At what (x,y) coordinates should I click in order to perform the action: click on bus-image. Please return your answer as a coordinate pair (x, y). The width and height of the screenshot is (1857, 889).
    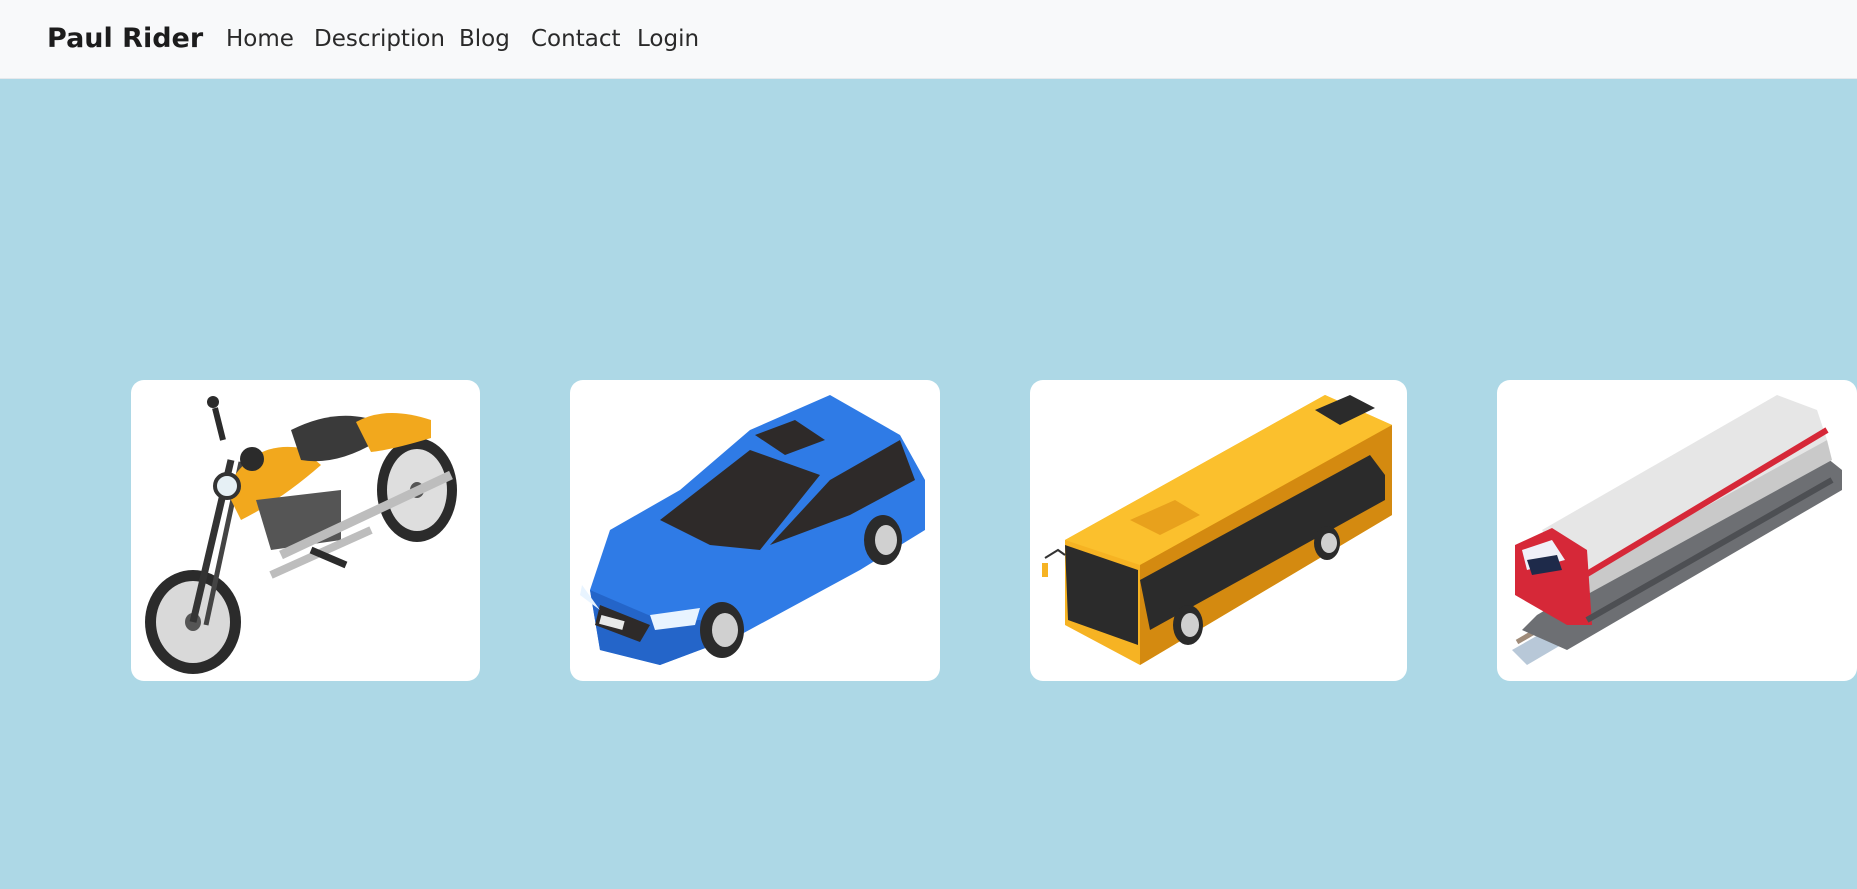
    Looking at the image, I should click on (1217, 530).